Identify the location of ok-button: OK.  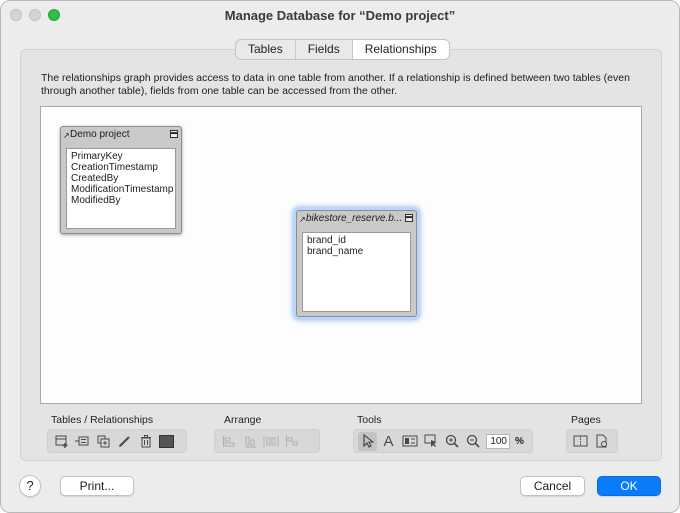
(629, 486).